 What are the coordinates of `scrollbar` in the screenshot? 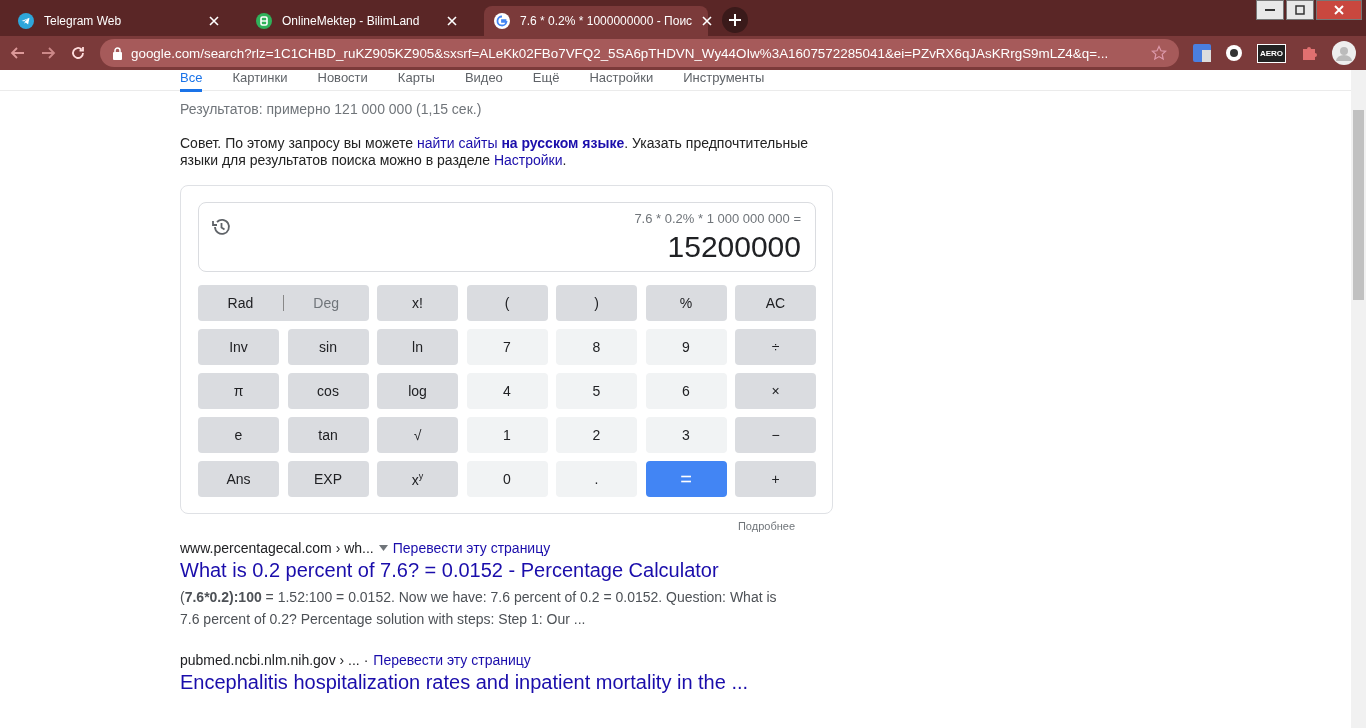 It's located at (1358, 399).